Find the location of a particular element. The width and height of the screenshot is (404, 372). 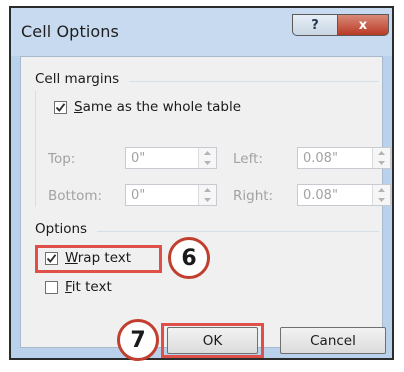

top-label: Top: is located at coordinates (62, 159).